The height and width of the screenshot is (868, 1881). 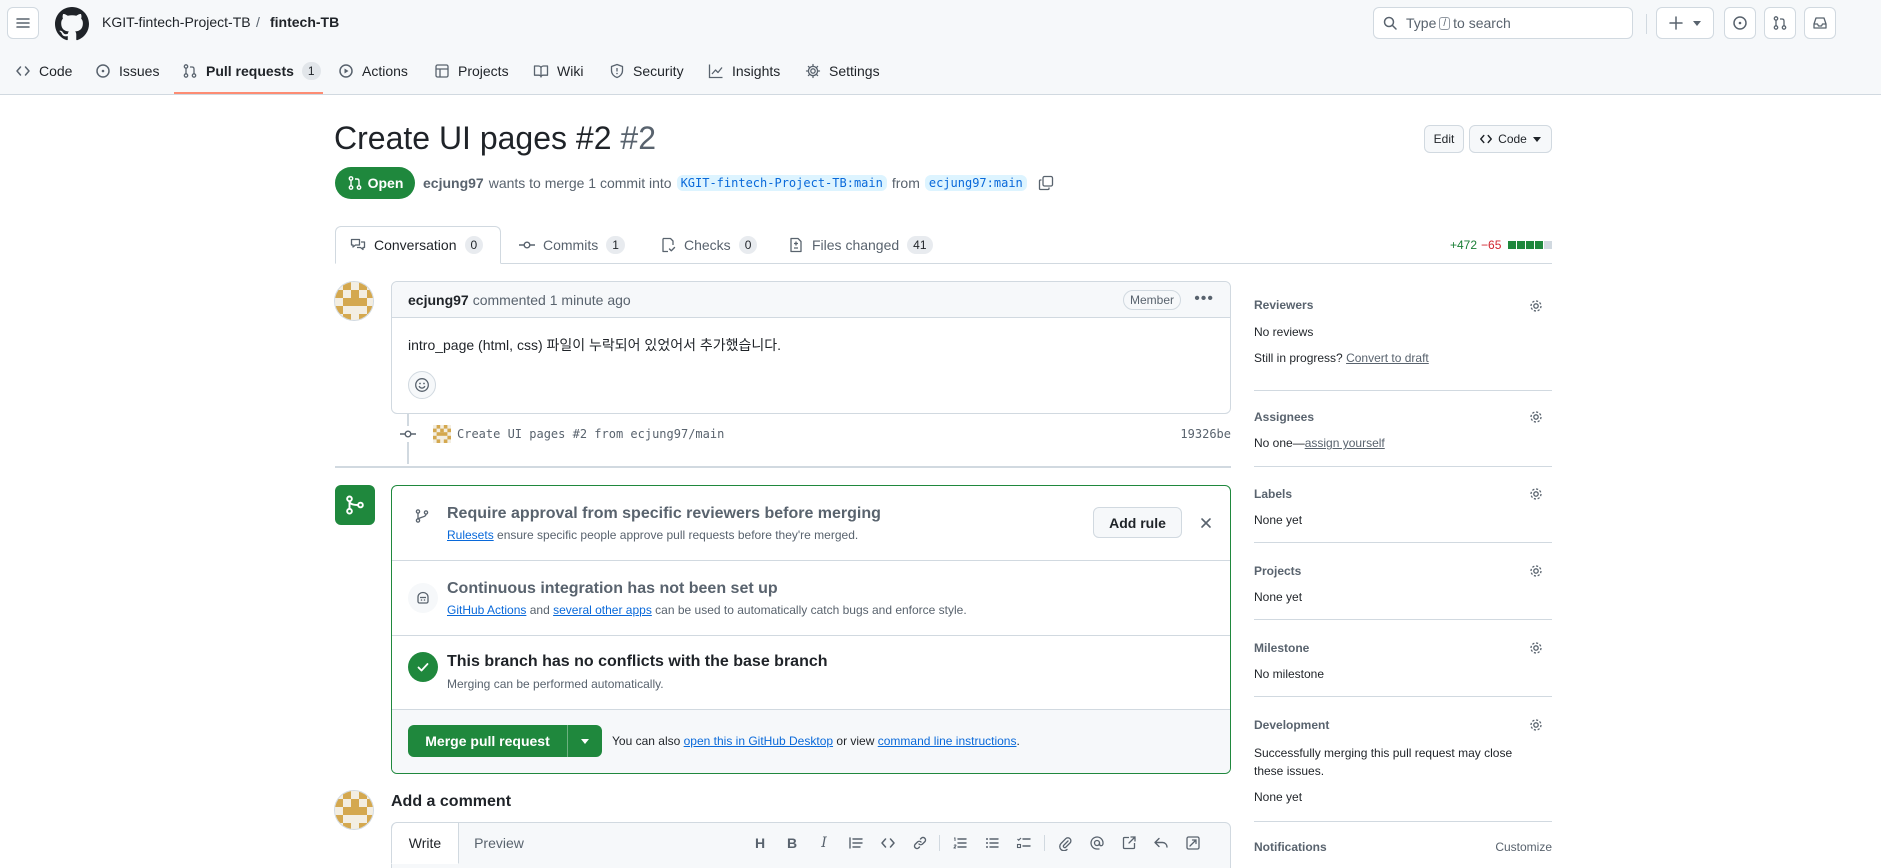 I want to click on tab-actions: Actions, so click(x=373, y=71).